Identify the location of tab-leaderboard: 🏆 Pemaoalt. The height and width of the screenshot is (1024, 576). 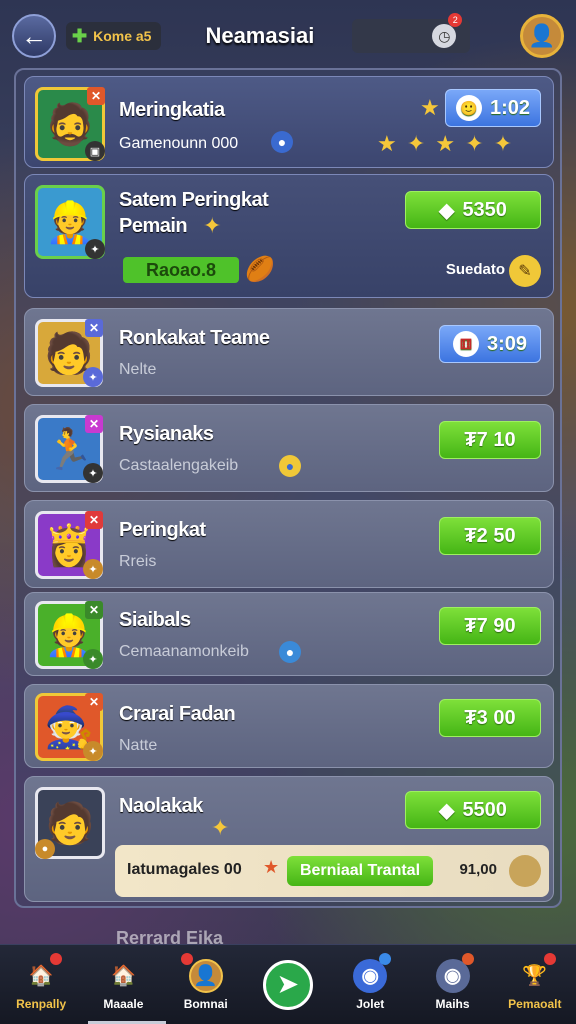
(535, 984).